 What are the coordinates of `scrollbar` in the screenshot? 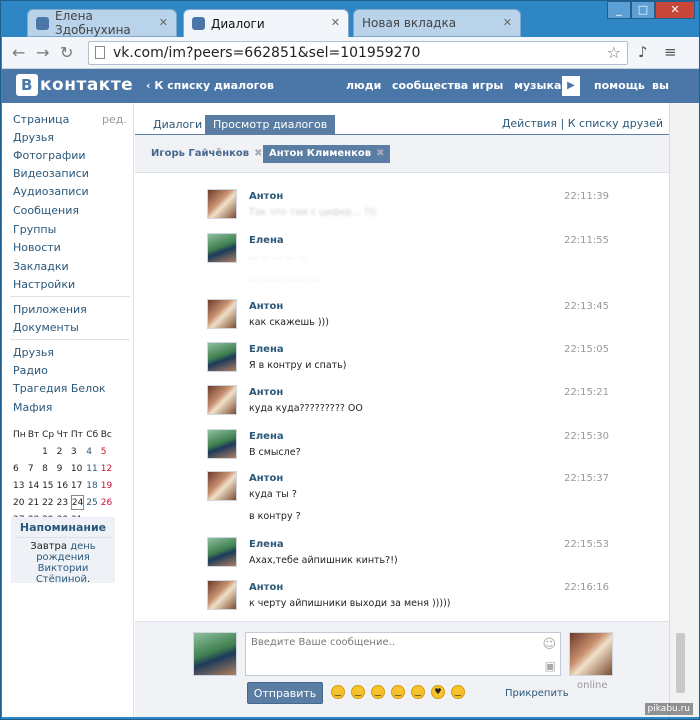 It's located at (684, 410).